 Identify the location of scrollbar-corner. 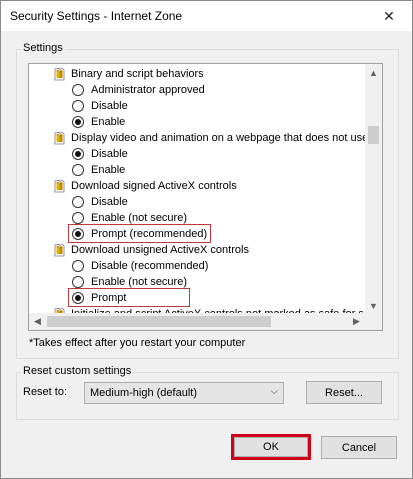
(373, 321).